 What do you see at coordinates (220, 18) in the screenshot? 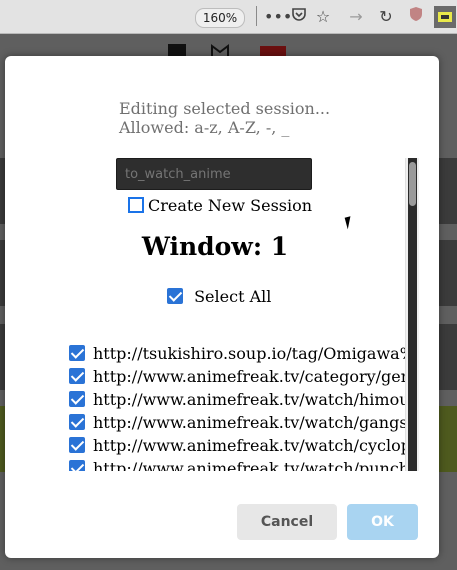
I see `zoom-level-badge: 160%` at bounding box center [220, 18].